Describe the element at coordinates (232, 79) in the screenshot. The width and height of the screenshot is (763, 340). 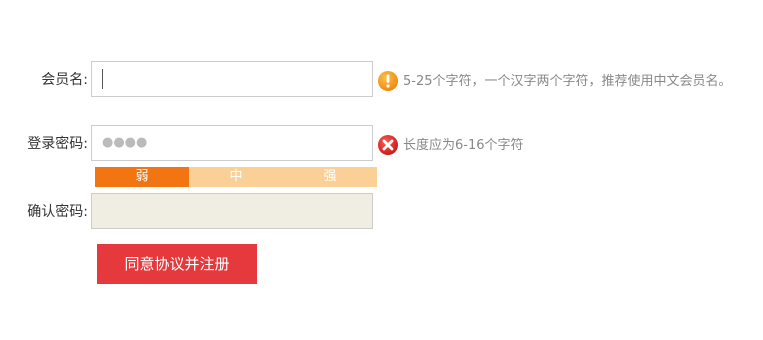
I see `username-input` at that location.